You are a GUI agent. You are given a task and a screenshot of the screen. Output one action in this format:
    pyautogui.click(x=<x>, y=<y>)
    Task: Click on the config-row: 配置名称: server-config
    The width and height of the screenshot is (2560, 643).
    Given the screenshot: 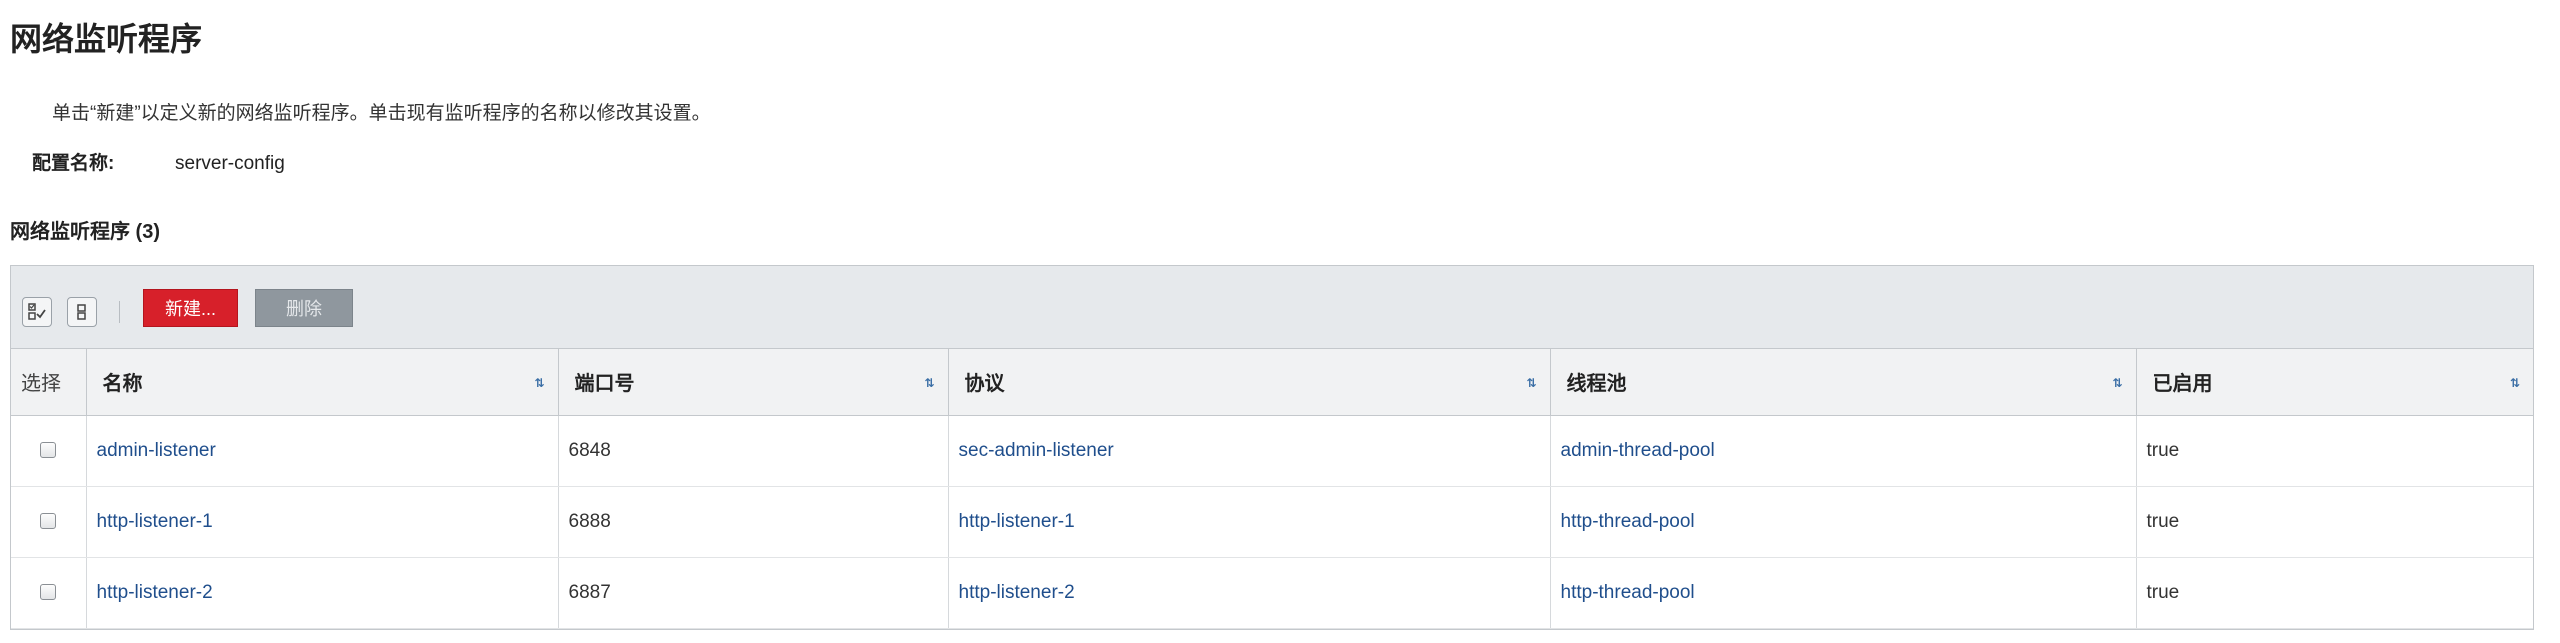 What is the action you would take?
    pyautogui.click(x=158, y=161)
    